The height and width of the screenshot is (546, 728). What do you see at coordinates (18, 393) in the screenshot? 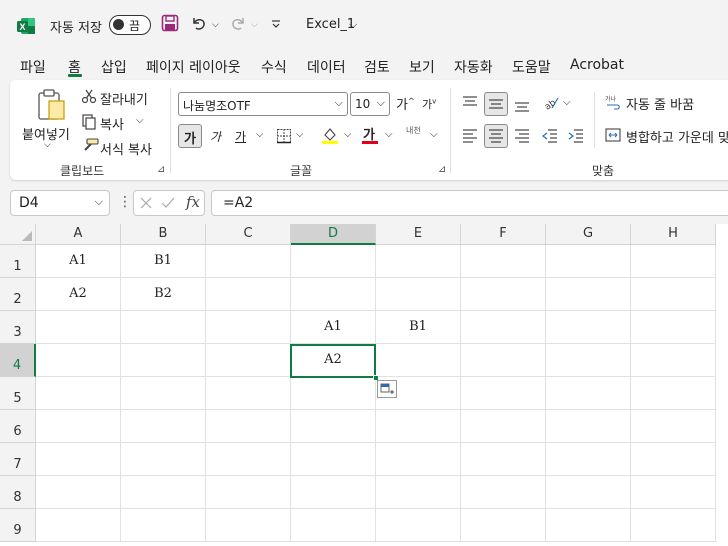
I see `row-header-5: 5` at bounding box center [18, 393].